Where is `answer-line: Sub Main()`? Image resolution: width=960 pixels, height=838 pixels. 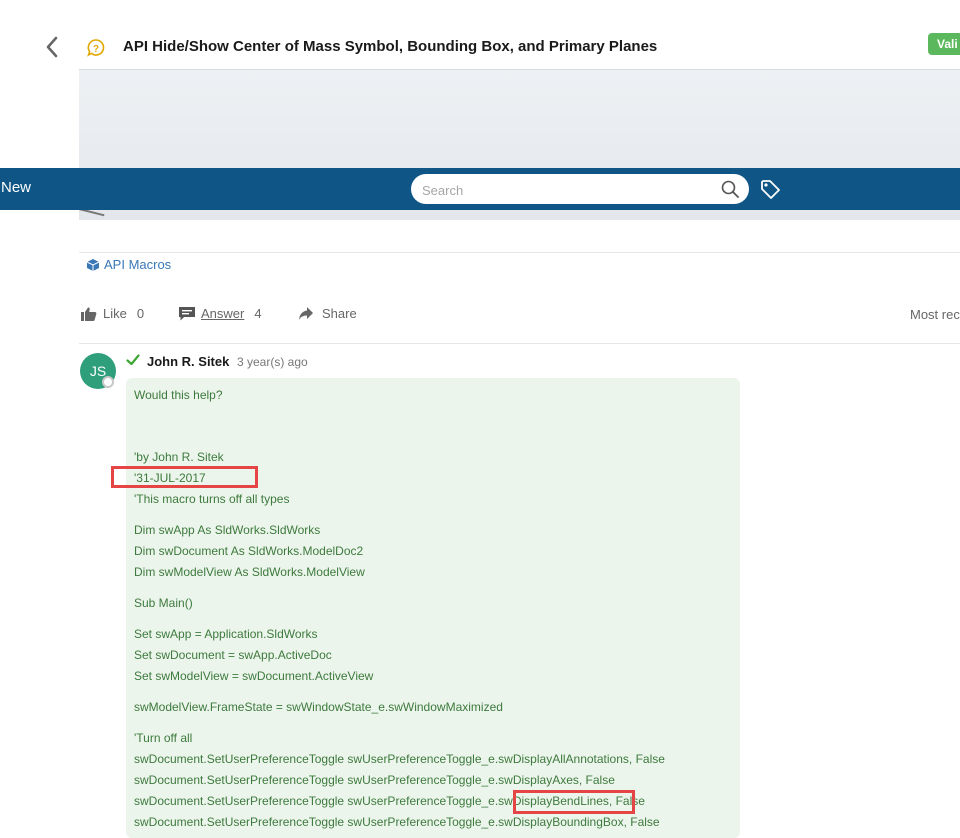
answer-line: Sub Main() is located at coordinates (163, 603).